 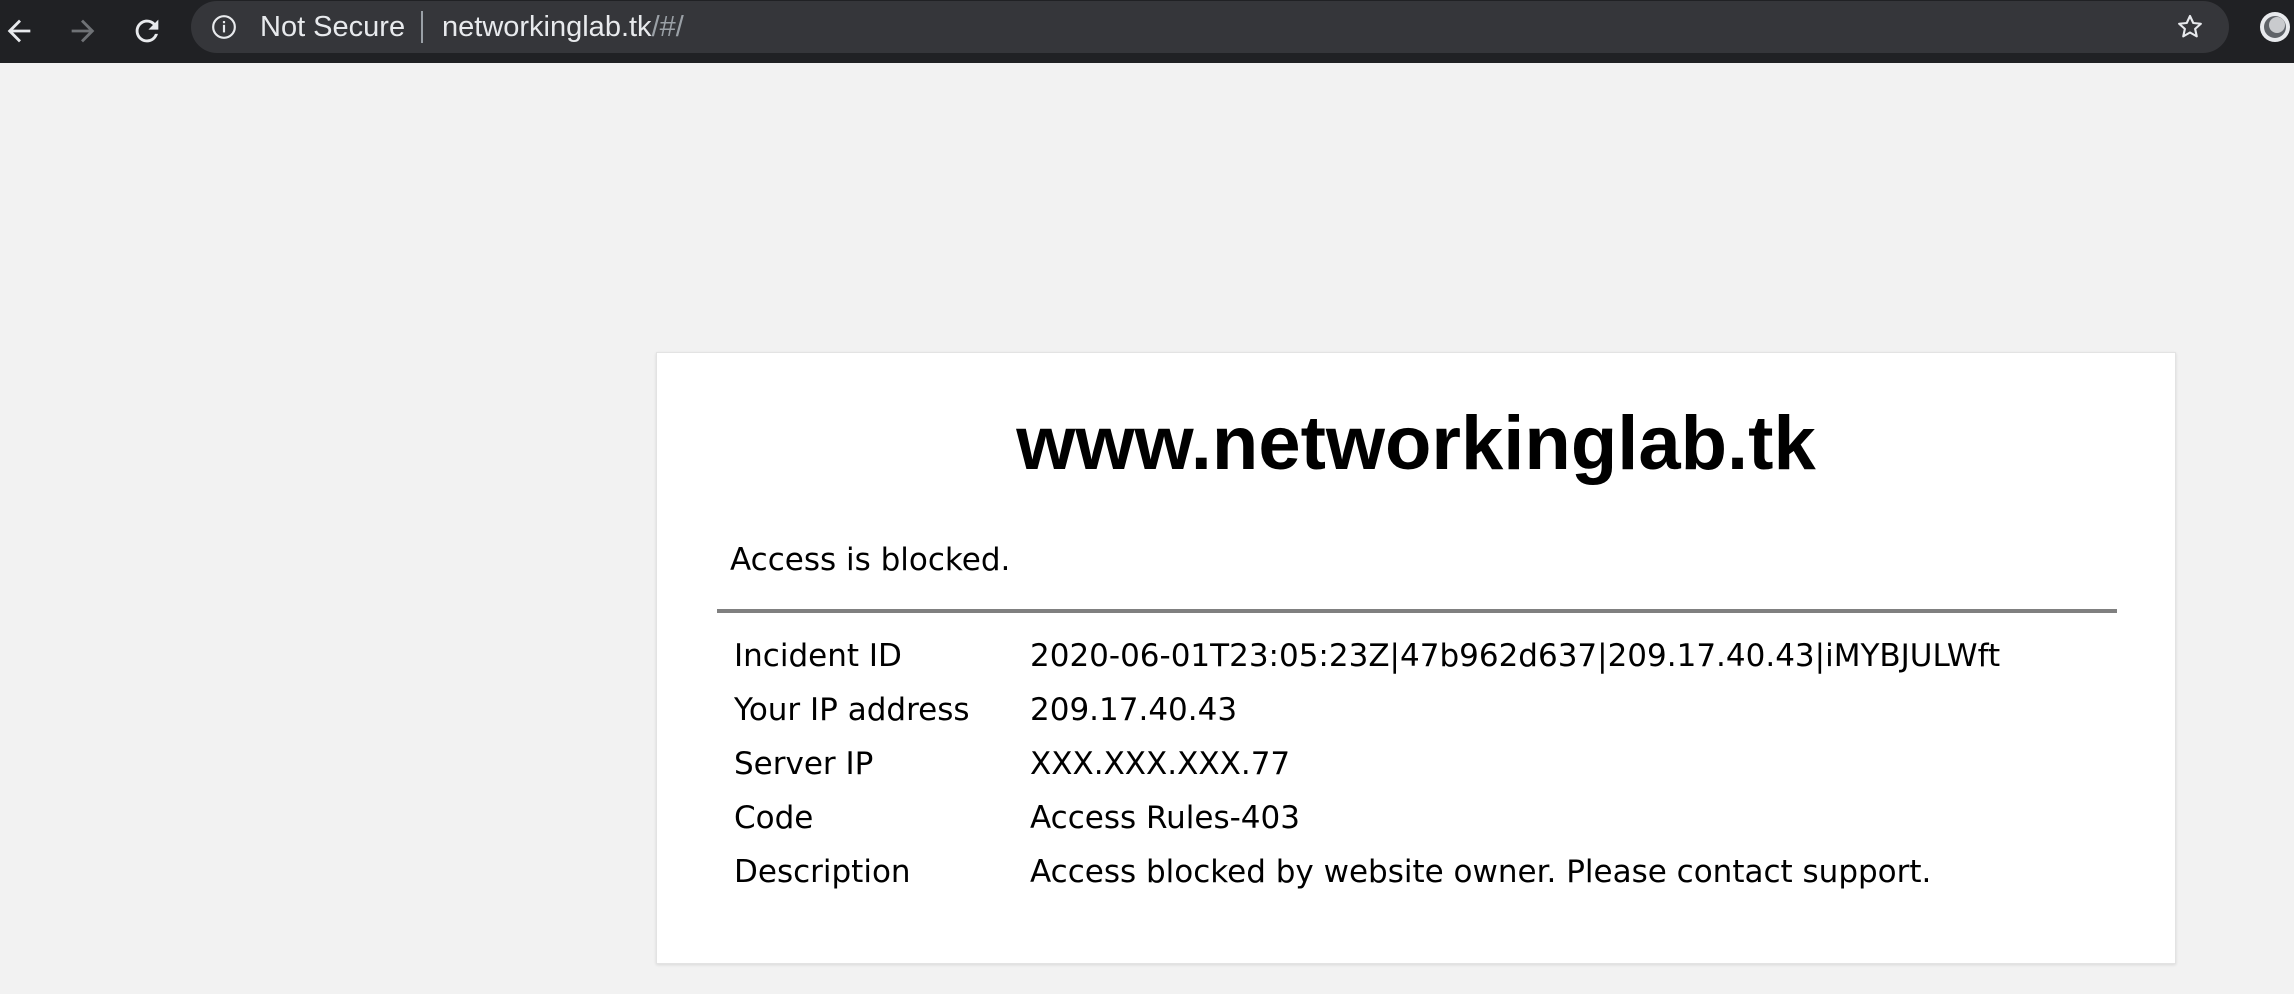 What do you see at coordinates (667, 27) in the screenshot?
I see `url-path: /#/` at bounding box center [667, 27].